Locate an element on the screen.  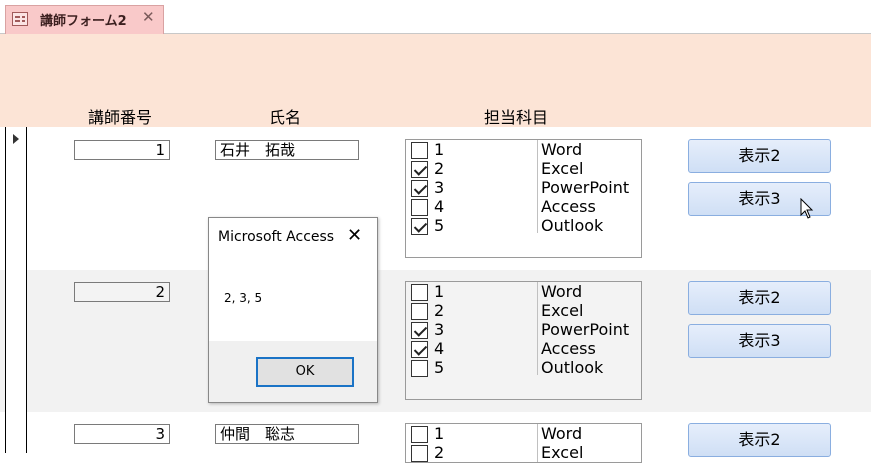
instructor-id-field: 3 is located at coordinates (122, 434).